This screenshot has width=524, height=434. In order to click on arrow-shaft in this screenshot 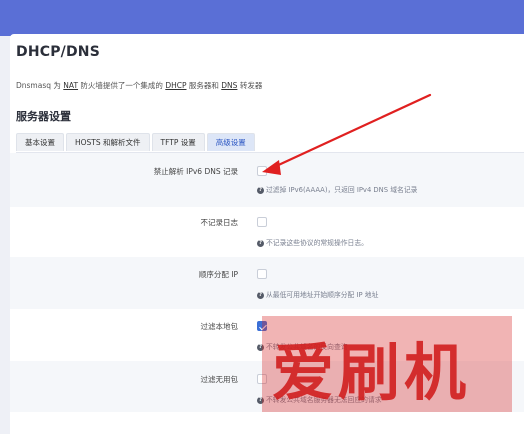, I will do `click(351, 131)`.